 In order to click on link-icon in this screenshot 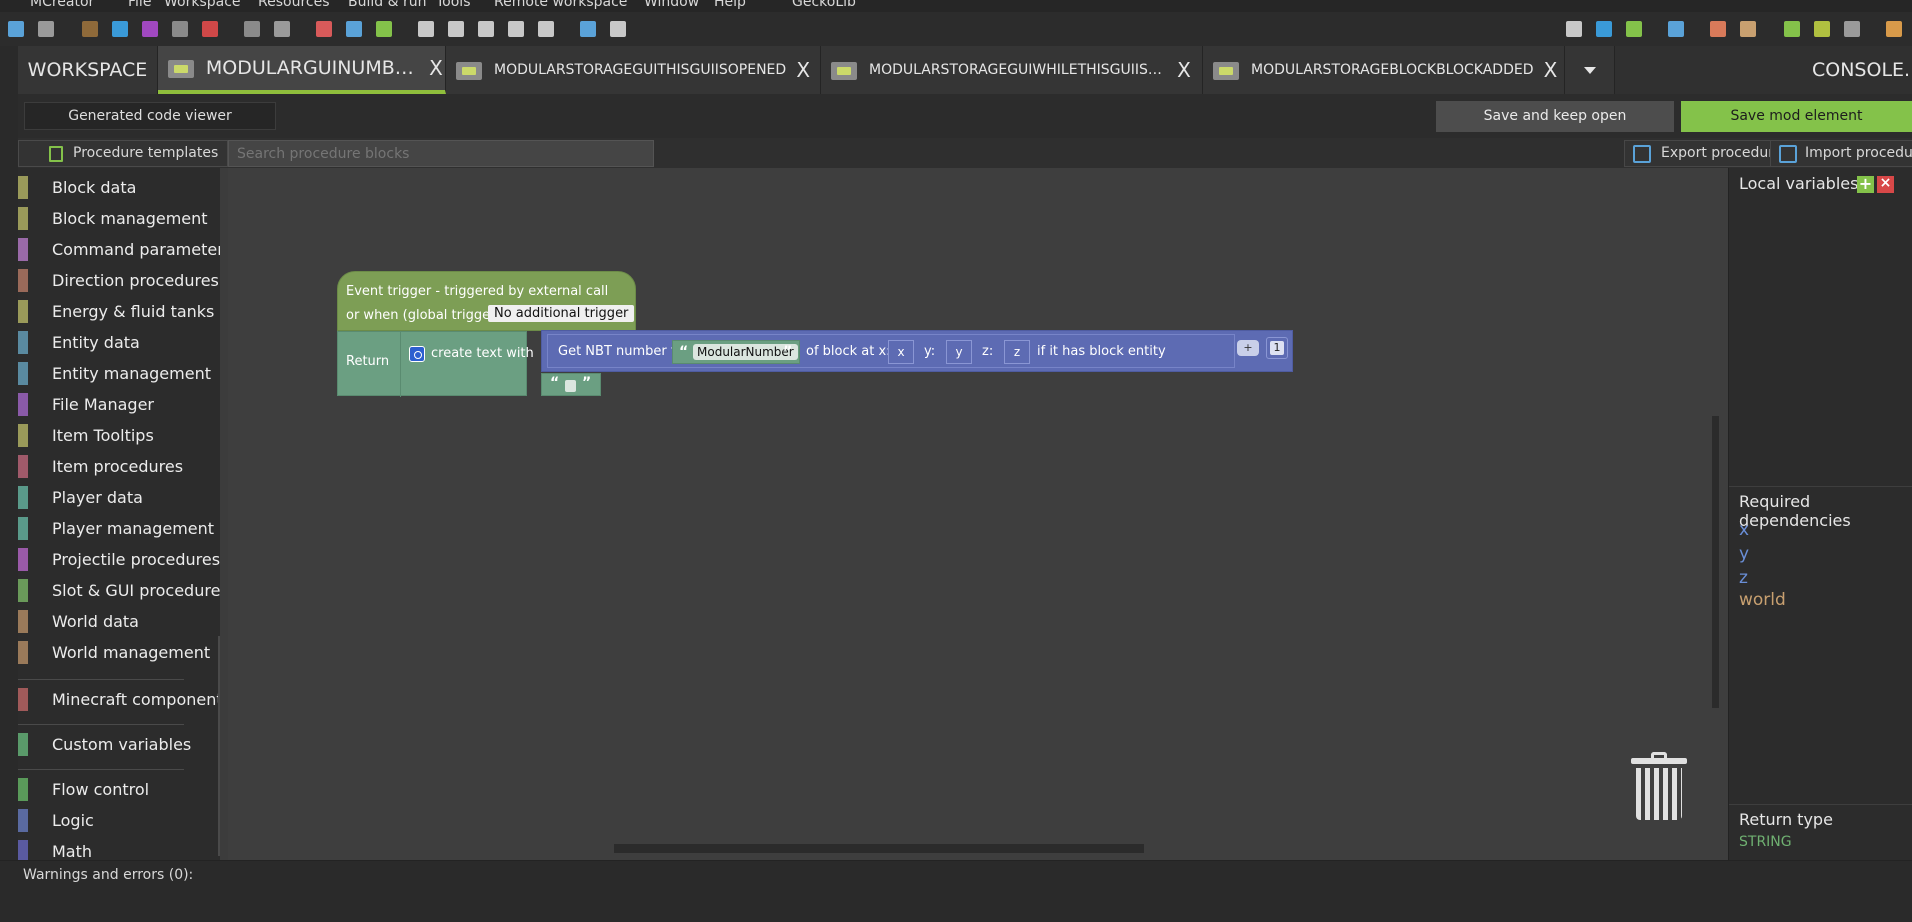, I will do `click(588, 29)`.